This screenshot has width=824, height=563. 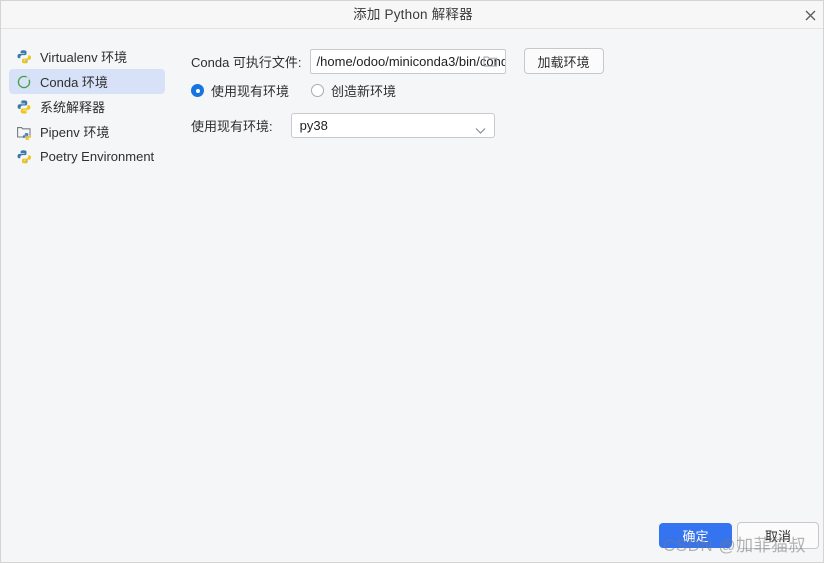 What do you see at coordinates (74, 82) in the screenshot?
I see `sidebar-item-label: Conda 环境` at bounding box center [74, 82].